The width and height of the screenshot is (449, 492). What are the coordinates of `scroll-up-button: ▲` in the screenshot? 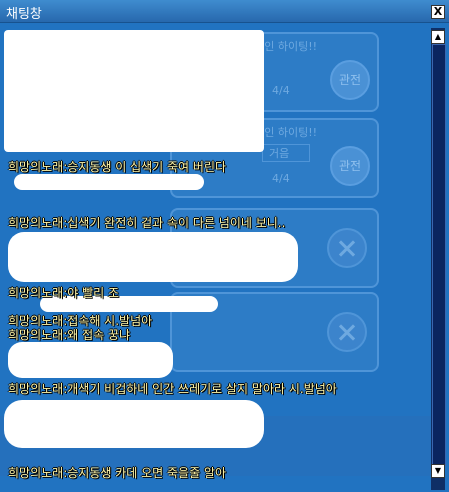 It's located at (438, 37).